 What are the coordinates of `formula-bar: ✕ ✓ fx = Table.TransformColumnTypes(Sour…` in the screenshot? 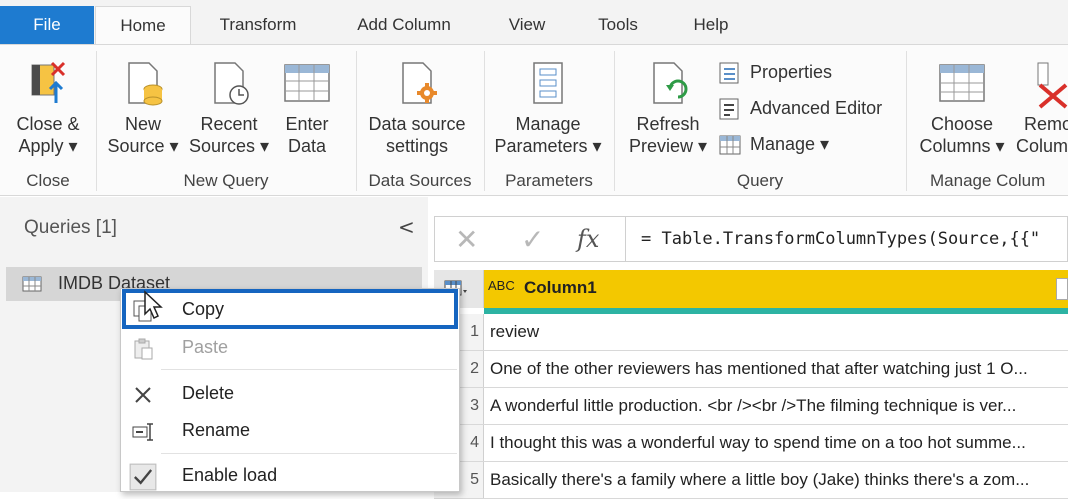 It's located at (751, 239).